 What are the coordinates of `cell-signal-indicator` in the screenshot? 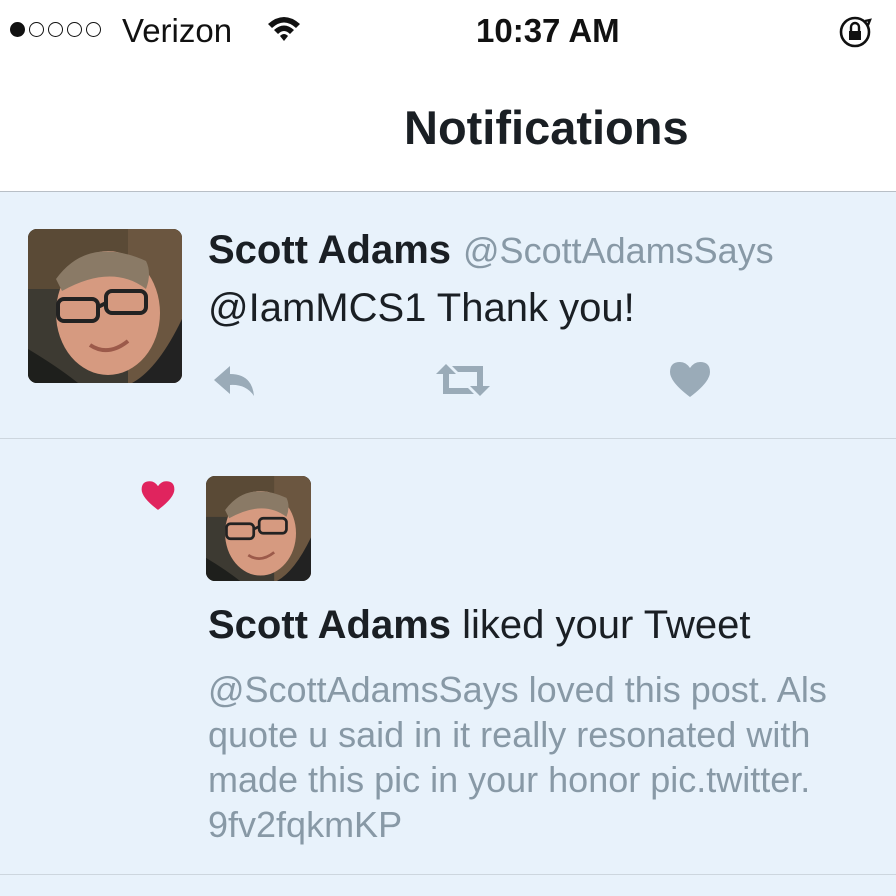 It's located at (55, 29).